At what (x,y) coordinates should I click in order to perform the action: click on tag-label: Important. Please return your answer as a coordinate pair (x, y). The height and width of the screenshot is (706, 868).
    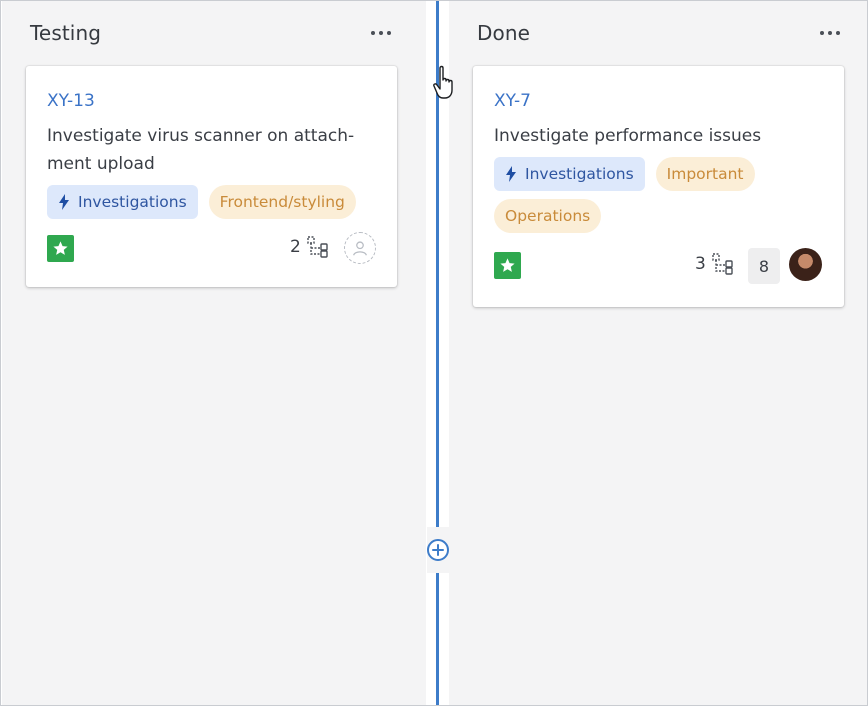
    Looking at the image, I should click on (705, 174).